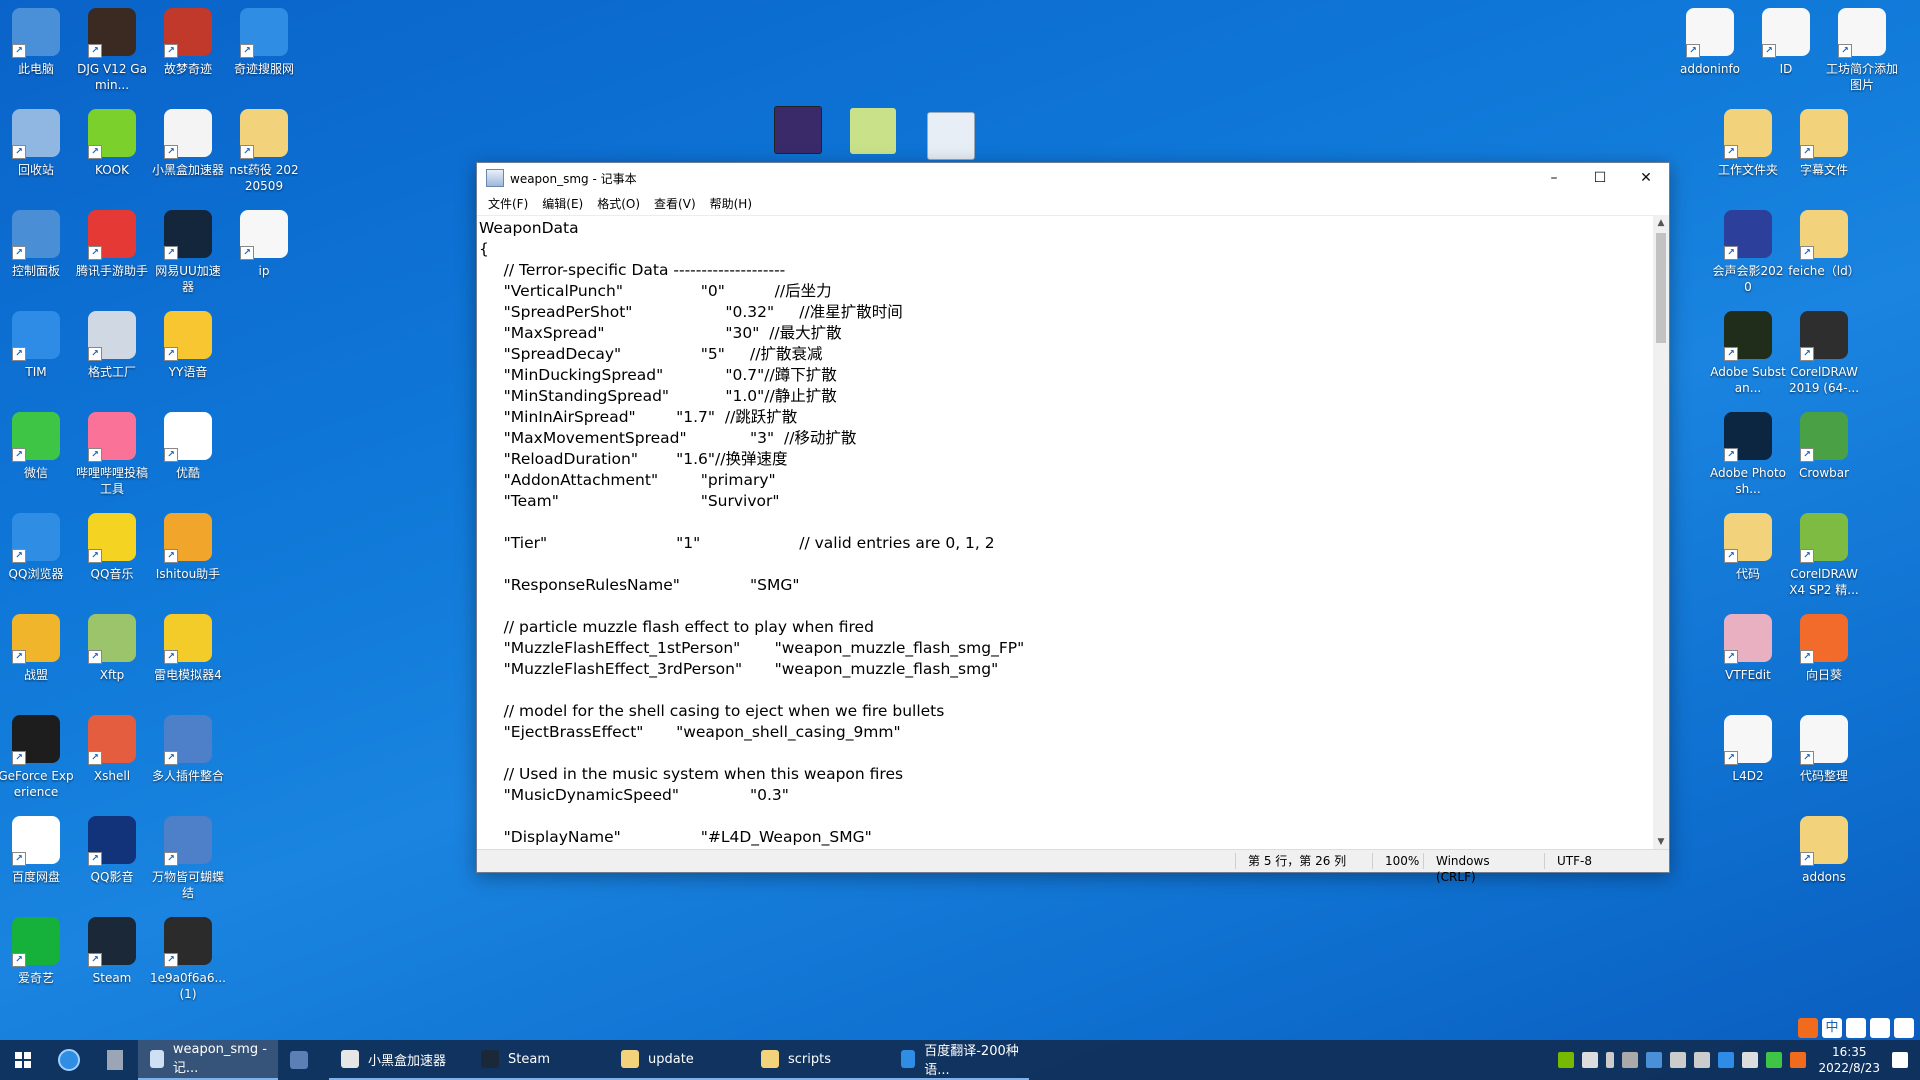 This screenshot has height=1080, width=1920. Describe the element at coordinates (1748, 547) in the screenshot. I see `desktop-icon: ↗ 代码` at that location.